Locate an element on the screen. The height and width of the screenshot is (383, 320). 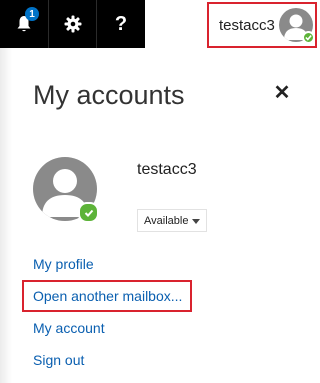
settings-button is located at coordinates (73, 24).